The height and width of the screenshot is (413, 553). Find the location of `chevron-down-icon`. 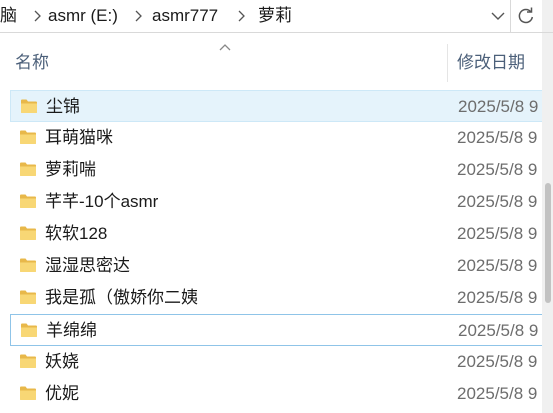

chevron-down-icon is located at coordinates (498, 16).